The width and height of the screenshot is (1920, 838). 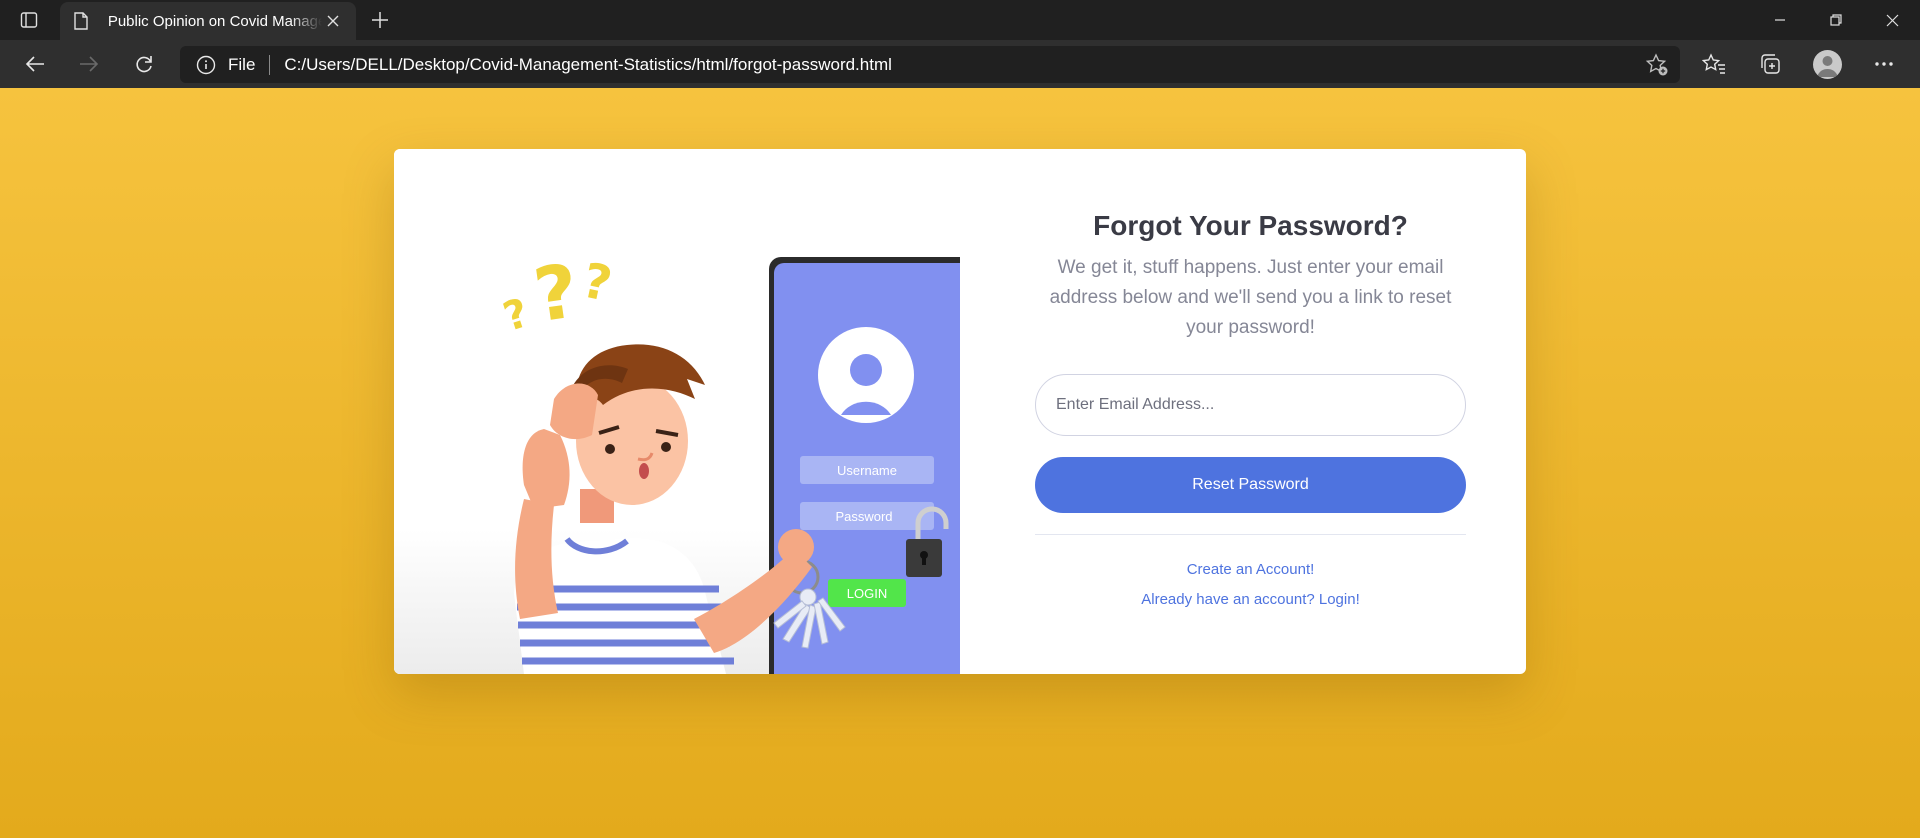 I want to click on tab-actions-icon, so click(x=29, y=20).